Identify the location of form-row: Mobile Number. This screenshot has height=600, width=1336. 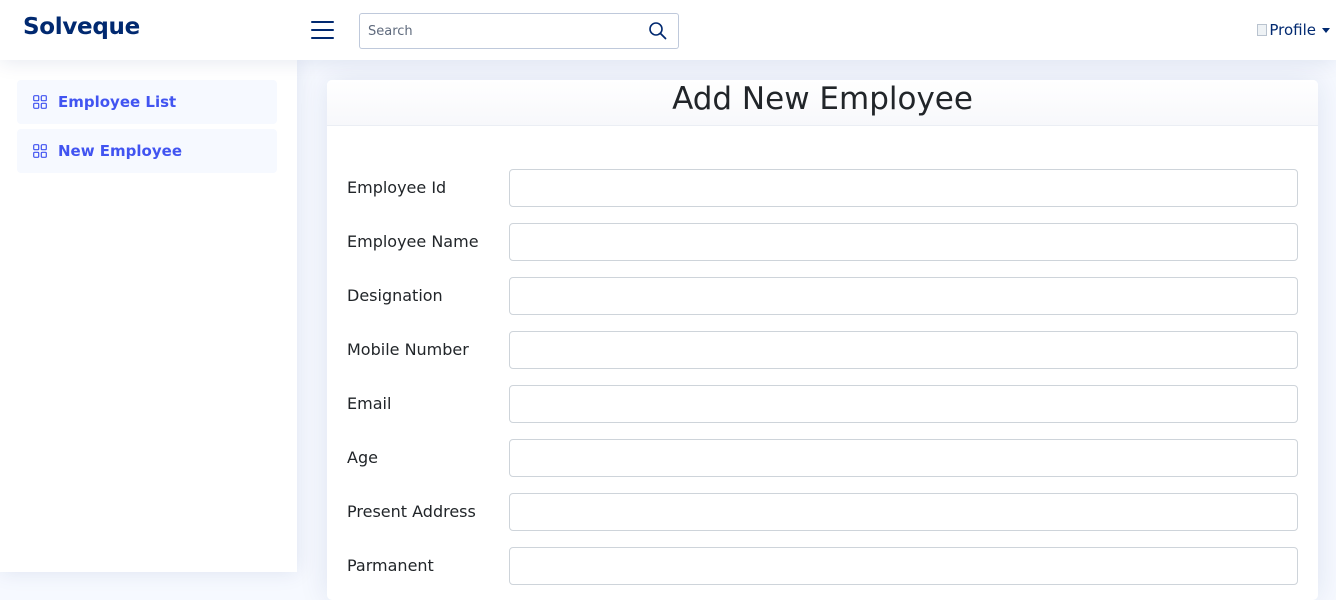
(822, 350).